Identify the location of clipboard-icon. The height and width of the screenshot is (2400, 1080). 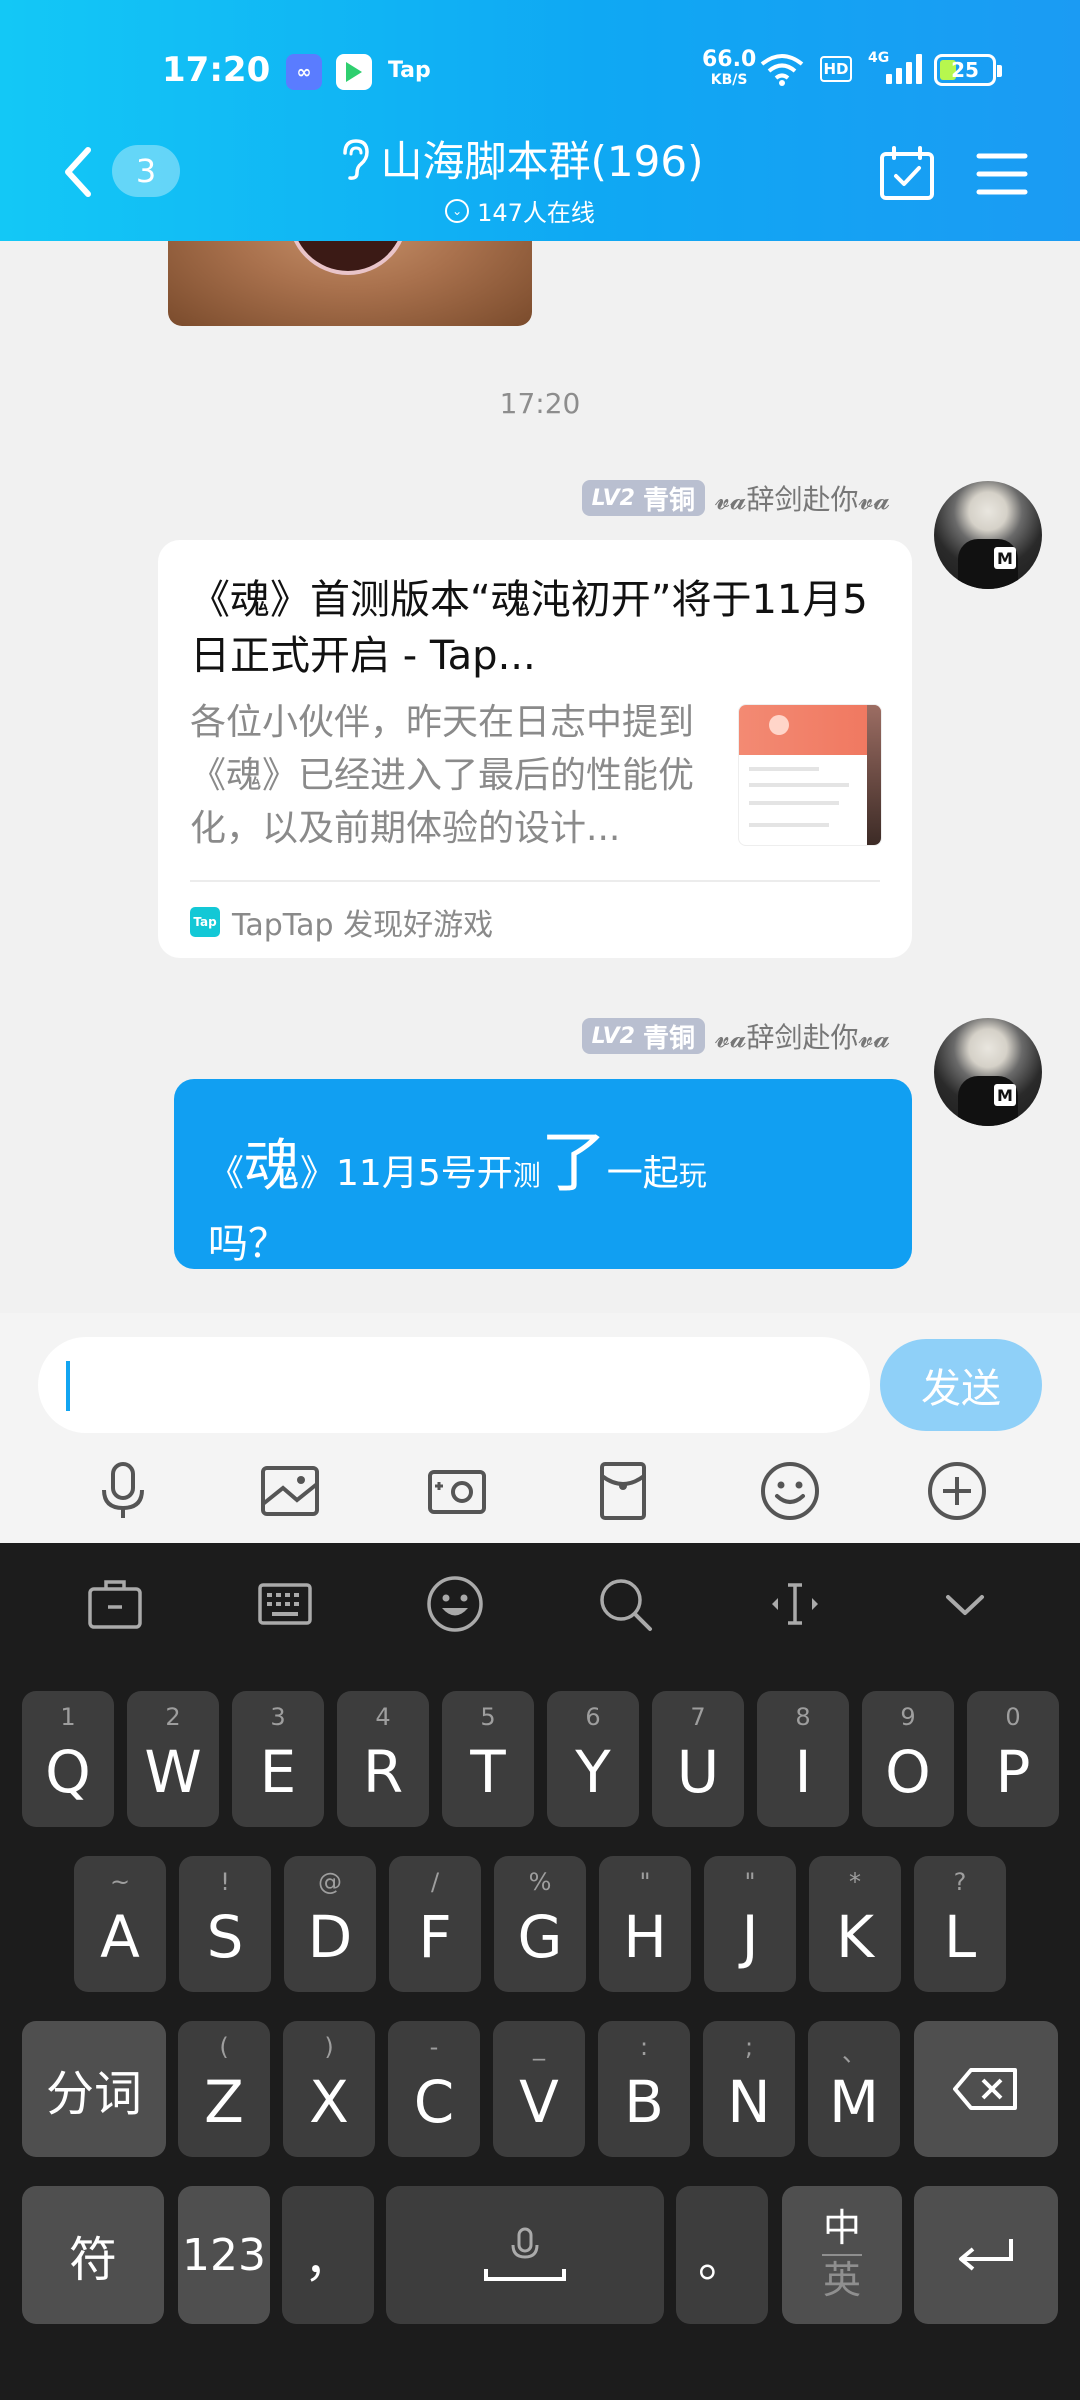
(115, 1604).